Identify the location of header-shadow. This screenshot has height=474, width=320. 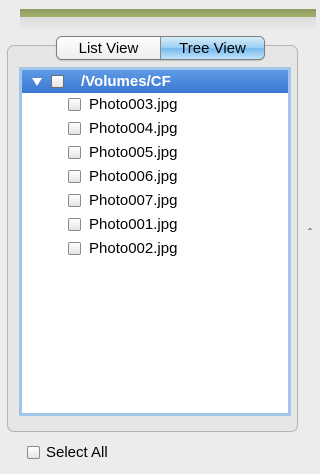
(168, 24).